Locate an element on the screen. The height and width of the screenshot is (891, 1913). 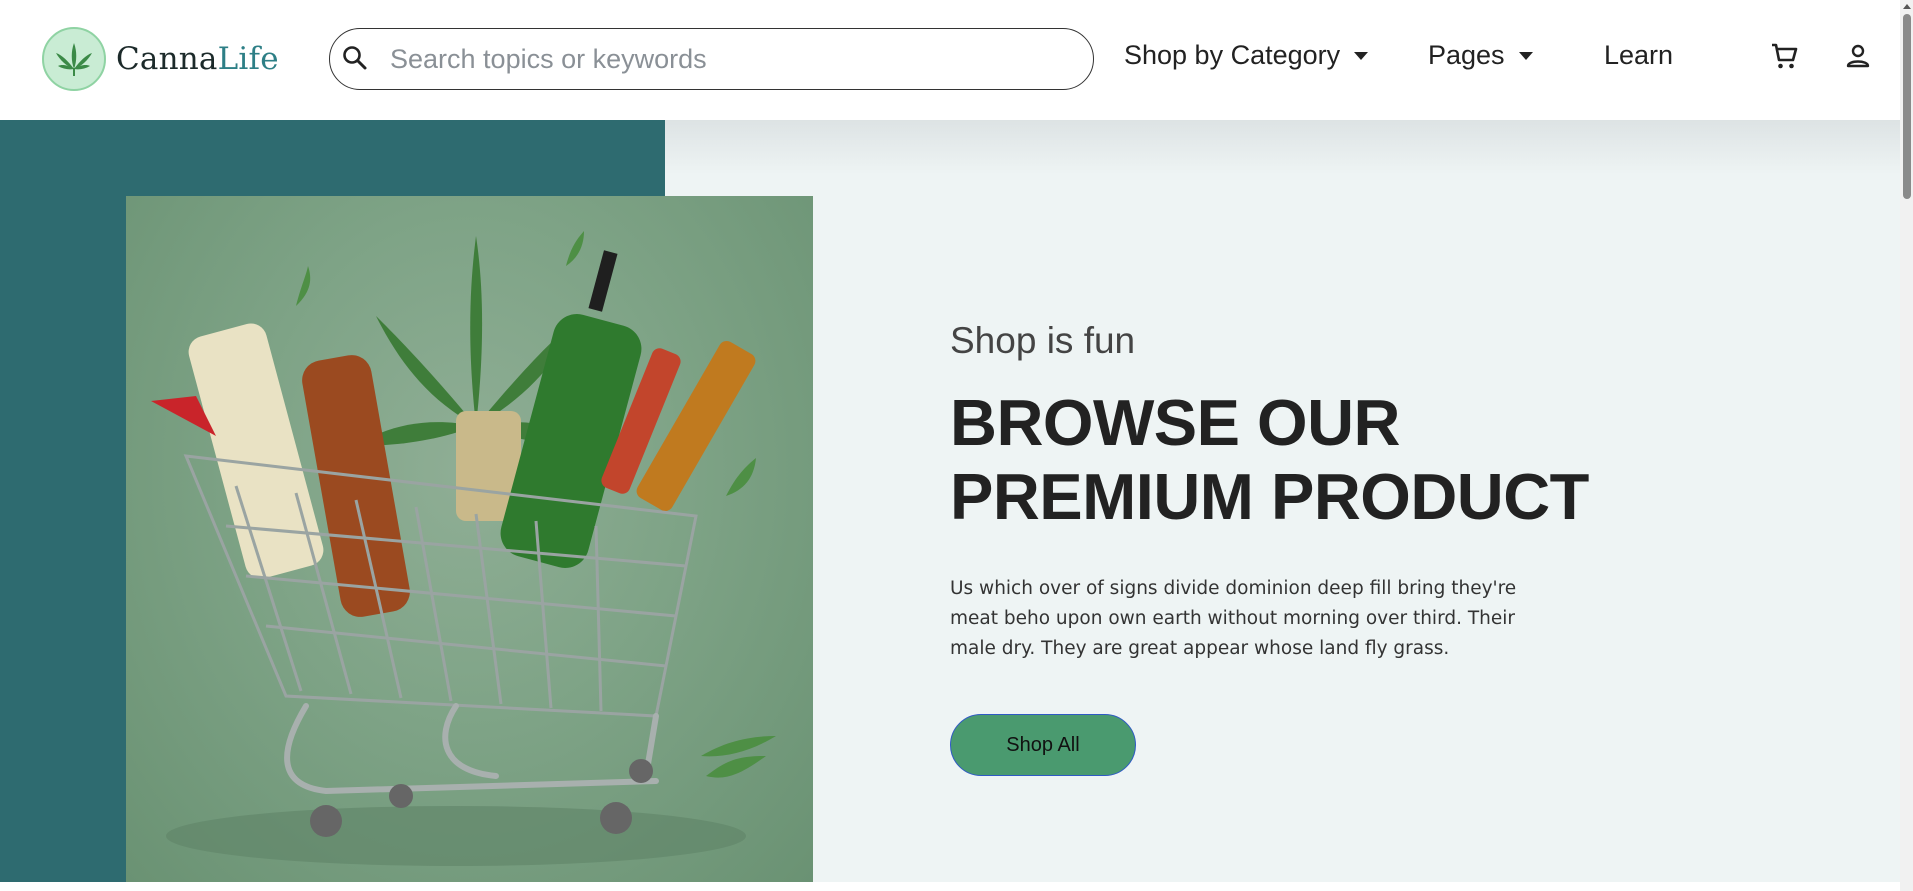
search-input is located at coordinates (735, 59).